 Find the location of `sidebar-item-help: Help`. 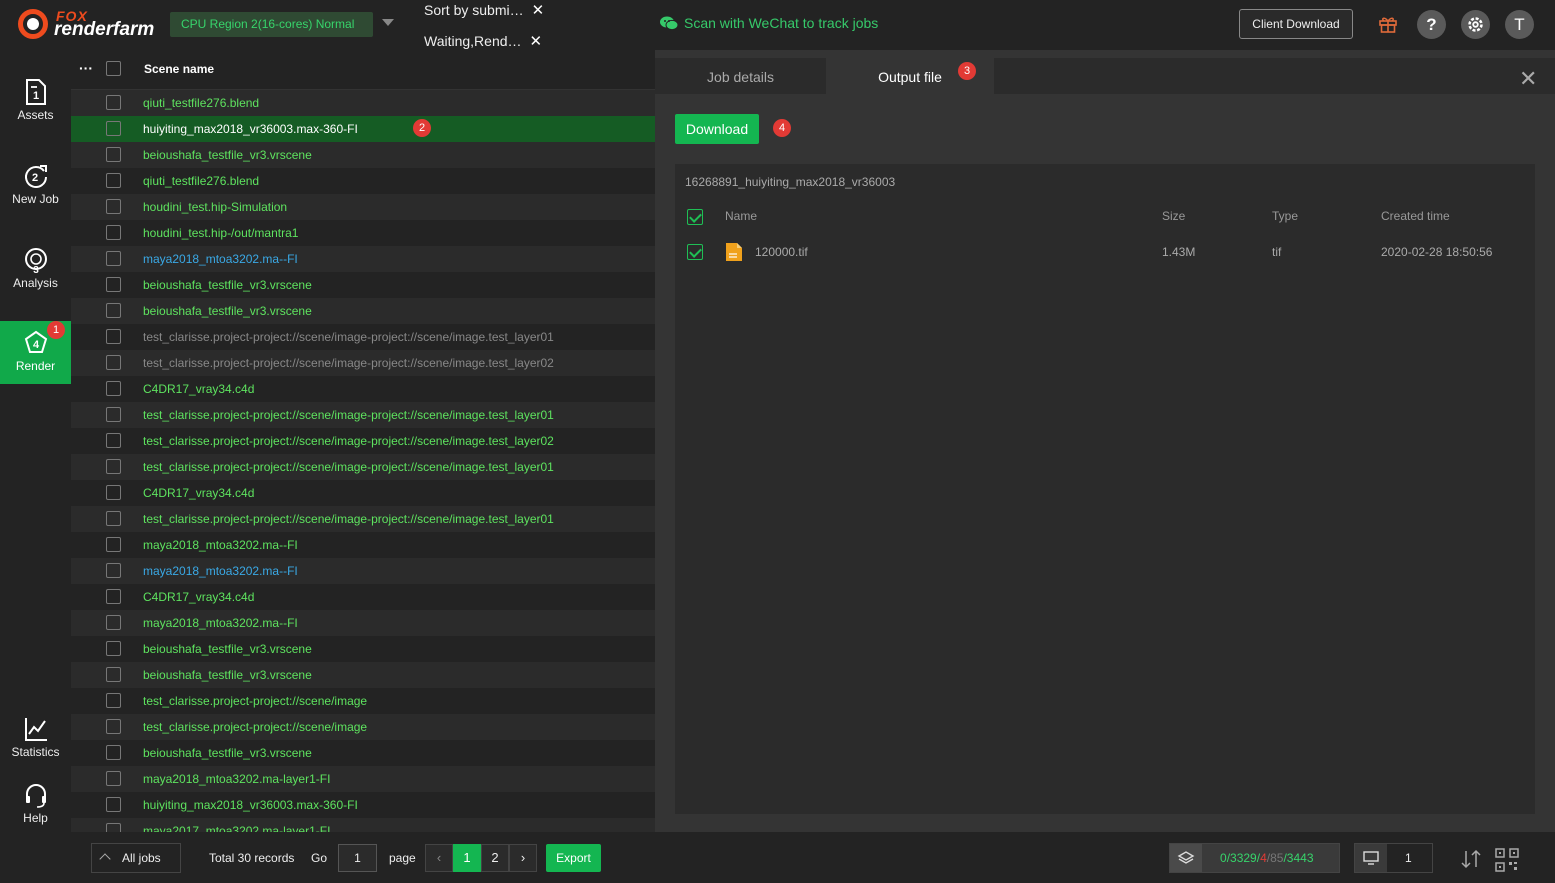

sidebar-item-help: Help is located at coordinates (35, 813).